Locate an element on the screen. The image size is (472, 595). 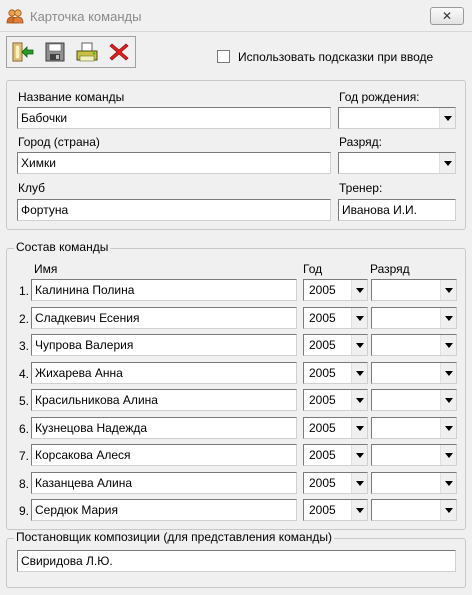
exit-button is located at coordinates (23, 52).